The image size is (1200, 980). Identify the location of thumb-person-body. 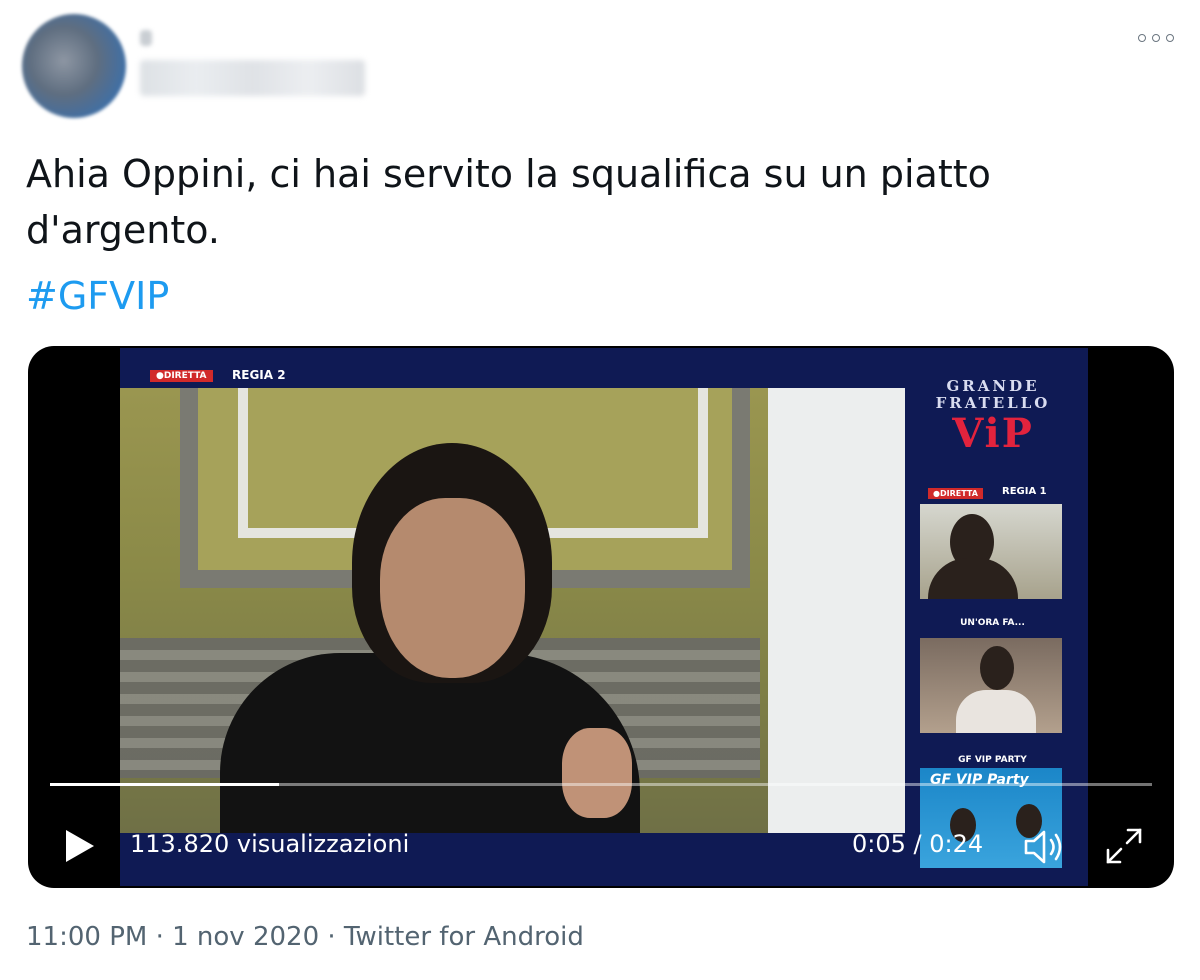
(973, 578).